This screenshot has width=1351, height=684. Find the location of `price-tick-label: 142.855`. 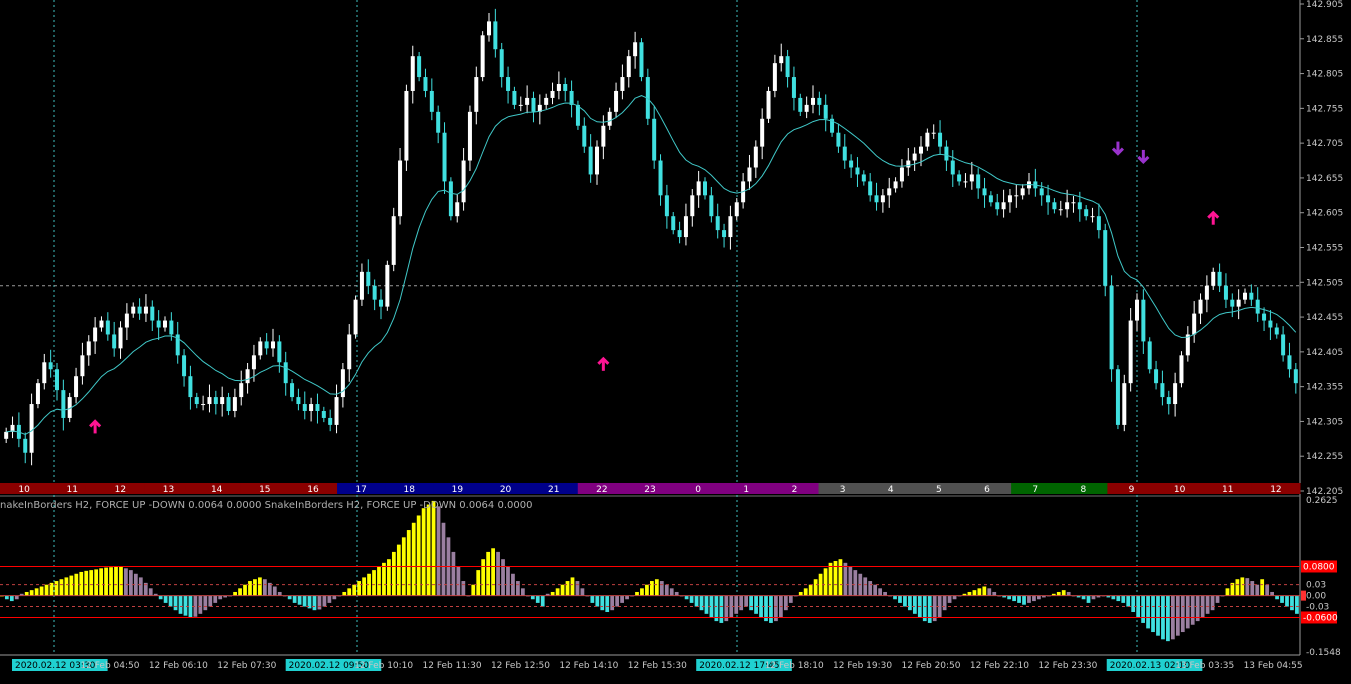

price-tick-label: 142.855 is located at coordinates (1324, 40).